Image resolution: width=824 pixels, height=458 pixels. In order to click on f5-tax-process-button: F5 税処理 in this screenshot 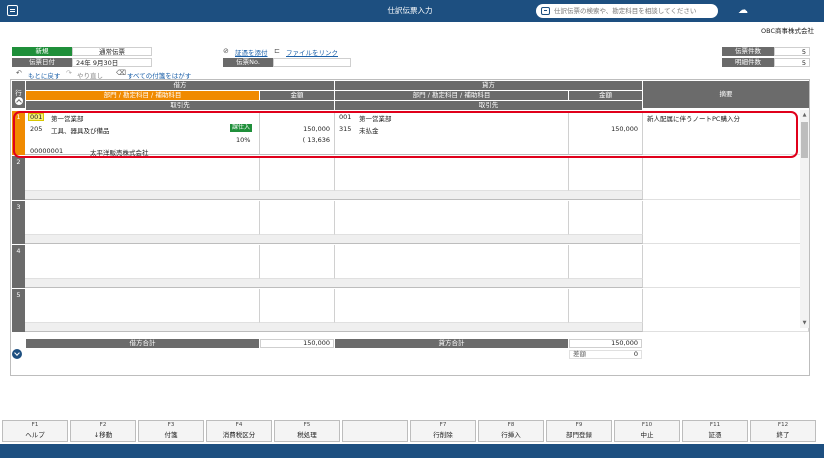, I will do `click(307, 431)`.